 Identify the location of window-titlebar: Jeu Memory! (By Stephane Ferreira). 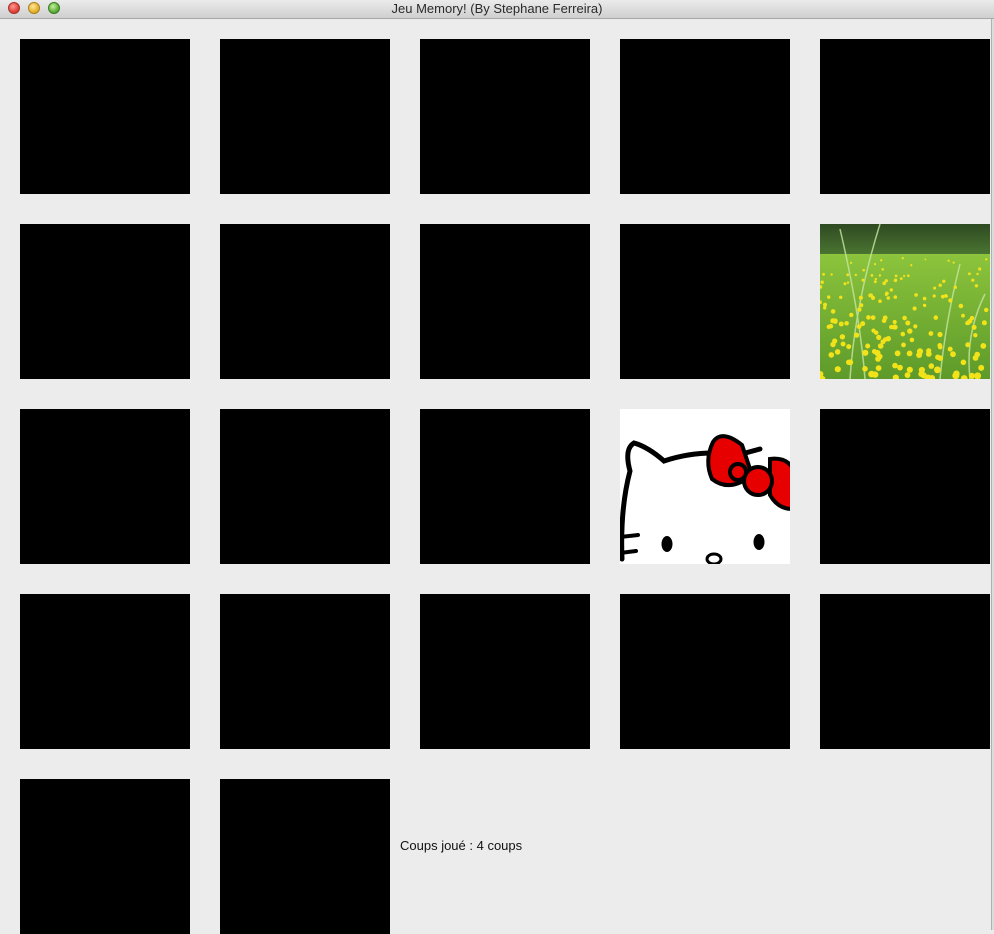
(497, 9).